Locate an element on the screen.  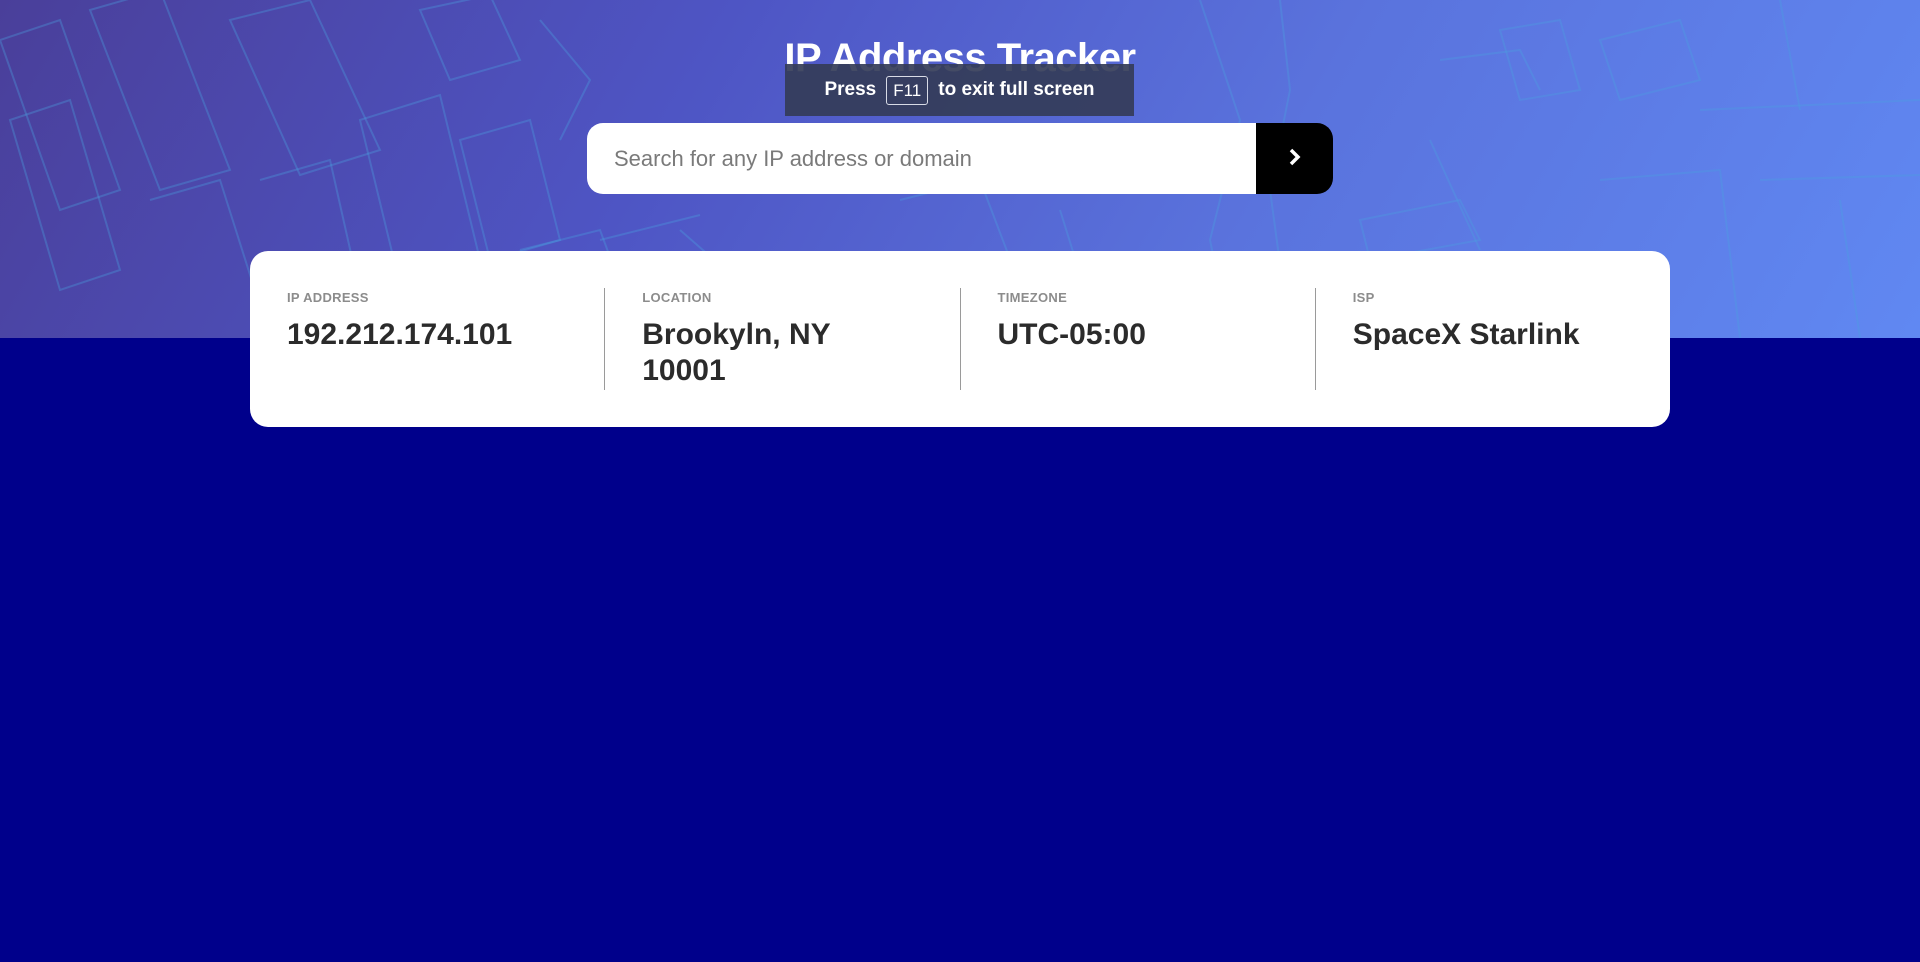
info-ip-address: IP ADDRESS 192.212.174.101 is located at coordinates (427, 339).